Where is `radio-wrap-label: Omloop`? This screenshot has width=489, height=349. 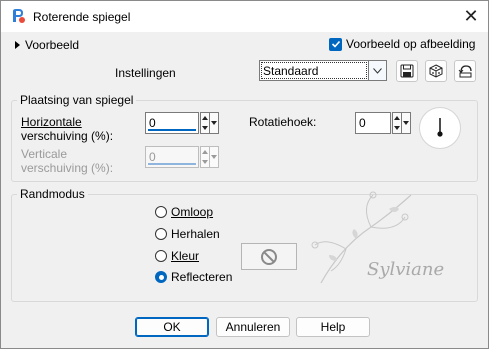
radio-wrap-label: Omloop is located at coordinates (192, 212).